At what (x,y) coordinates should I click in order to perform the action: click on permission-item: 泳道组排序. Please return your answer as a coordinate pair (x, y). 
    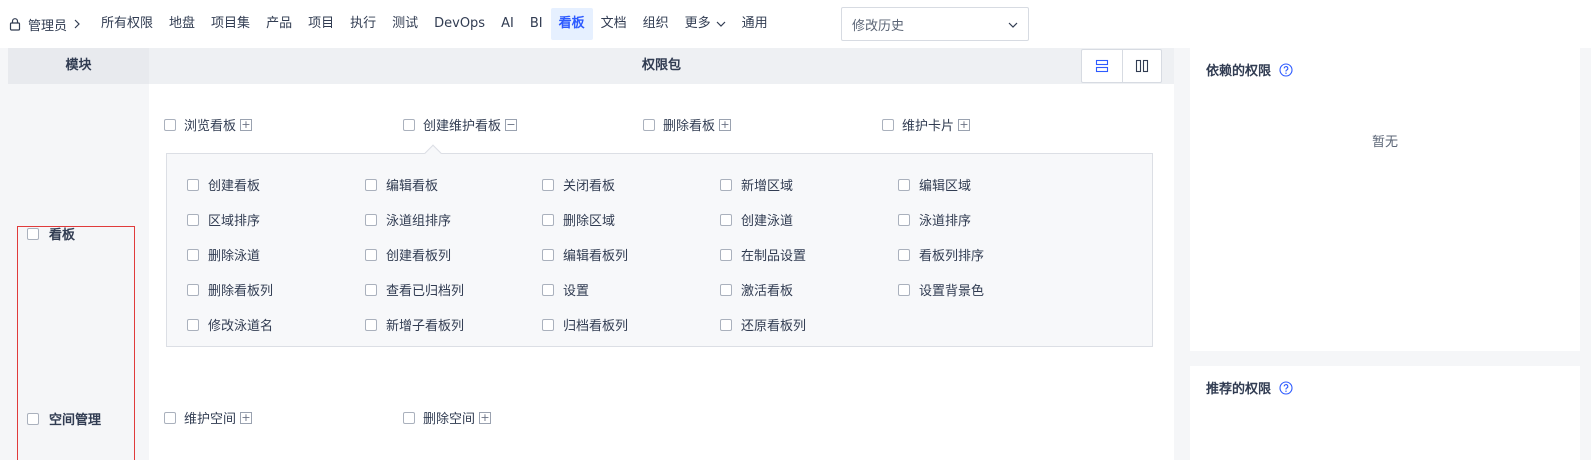
    Looking at the image, I should click on (408, 219).